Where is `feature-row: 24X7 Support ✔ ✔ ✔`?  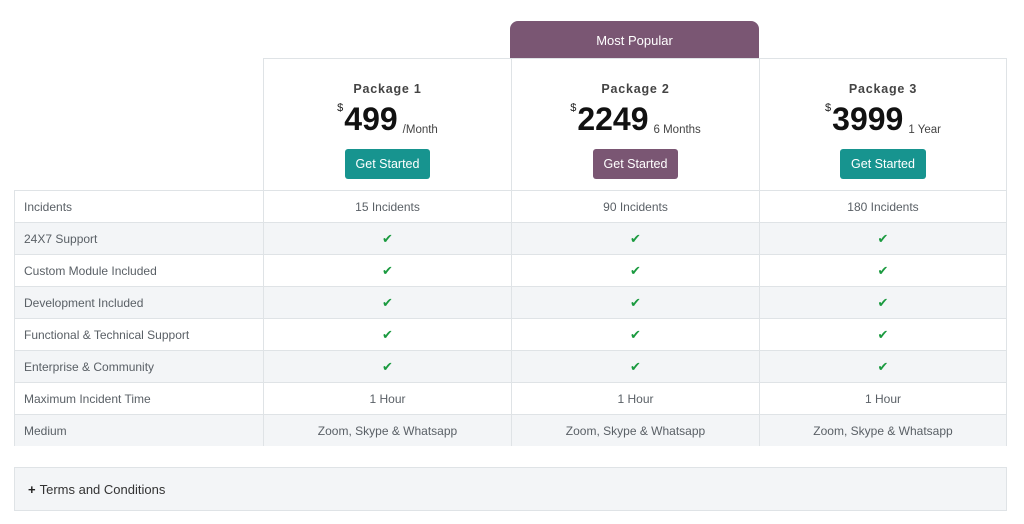
feature-row: 24X7 Support ✔ ✔ ✔ is located at coordinates (510, 238).